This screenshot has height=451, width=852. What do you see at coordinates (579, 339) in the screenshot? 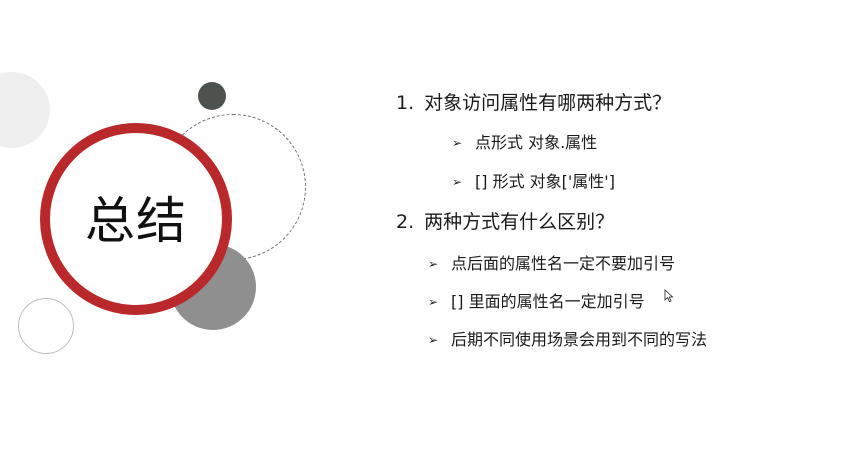
I see `bullet-text: 后期不同使用场景会用到不同的写法` at bounding box center [579, 339].